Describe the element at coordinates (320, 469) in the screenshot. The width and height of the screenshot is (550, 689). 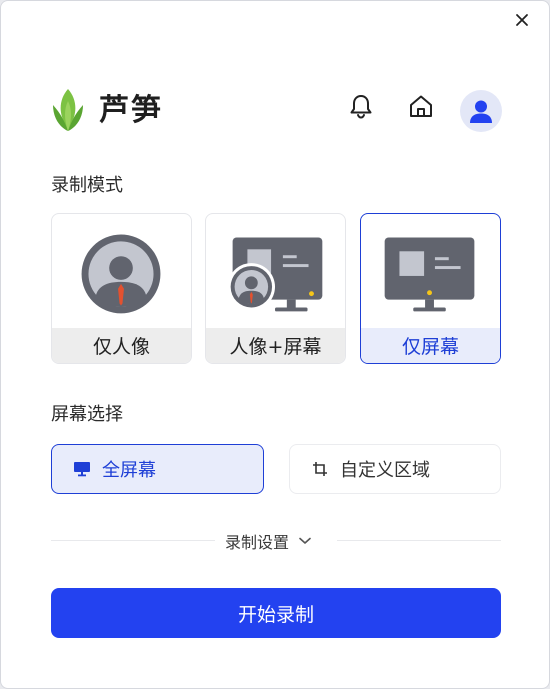
I see `crop-icon` at that location.